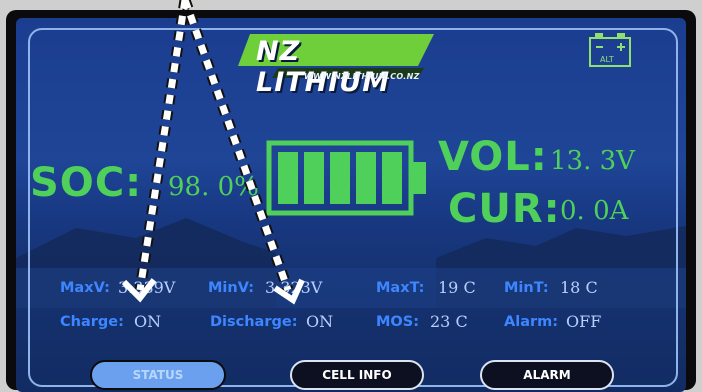 This screenshot has height=392, width=702. I want to click on logo-text: NZ LITHIUM, so click(323, 67).